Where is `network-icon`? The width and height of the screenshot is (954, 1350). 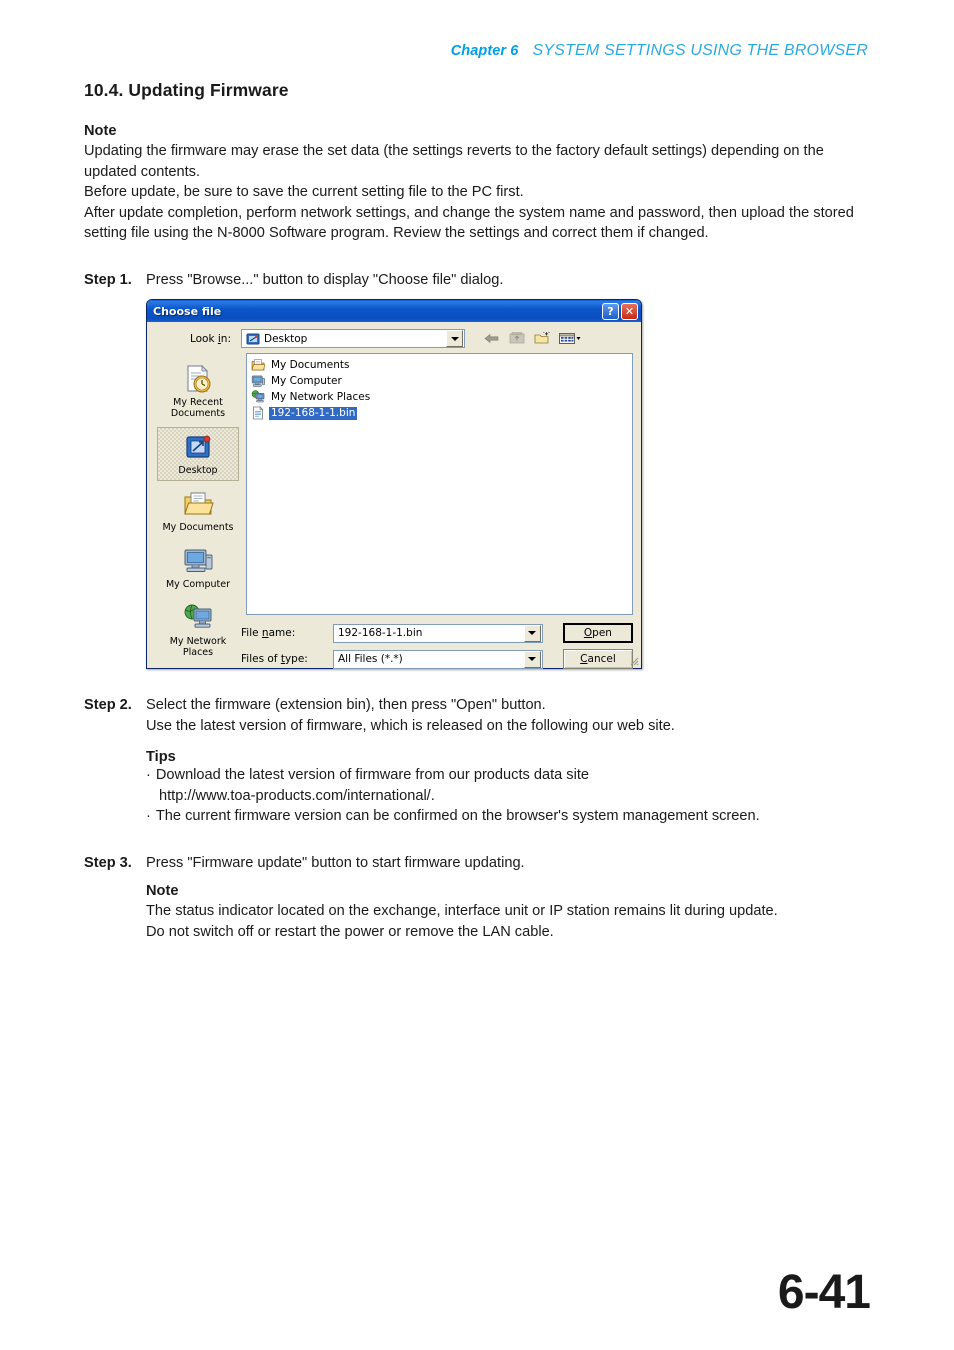
network-icon is located at coordinates (258, 397).